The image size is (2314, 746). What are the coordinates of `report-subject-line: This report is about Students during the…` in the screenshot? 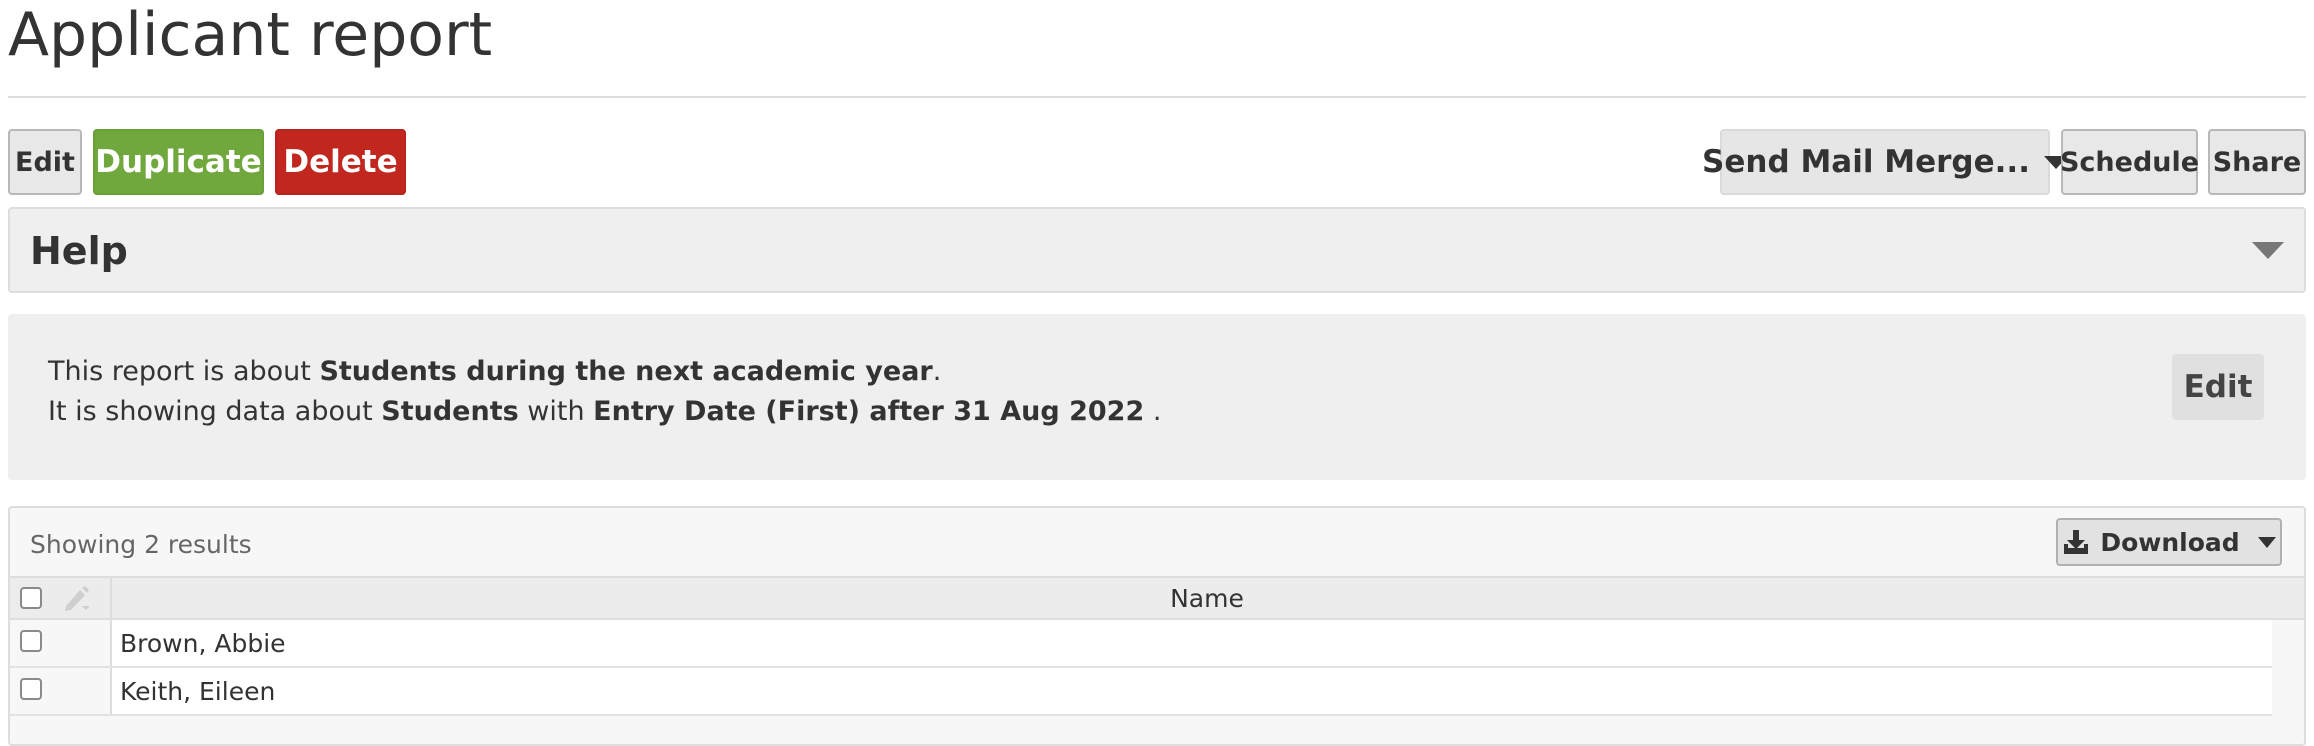 It's located at (494, 372).